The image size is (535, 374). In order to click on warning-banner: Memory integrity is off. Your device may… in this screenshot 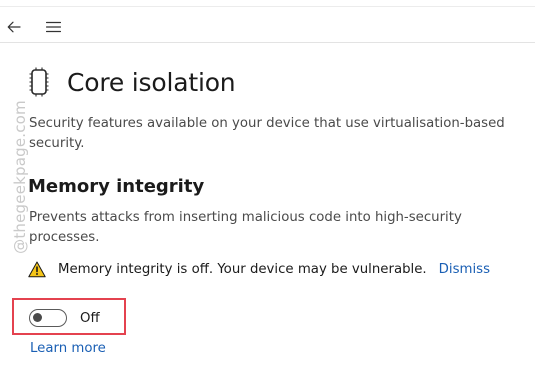, I will do `click(259, 269)`.